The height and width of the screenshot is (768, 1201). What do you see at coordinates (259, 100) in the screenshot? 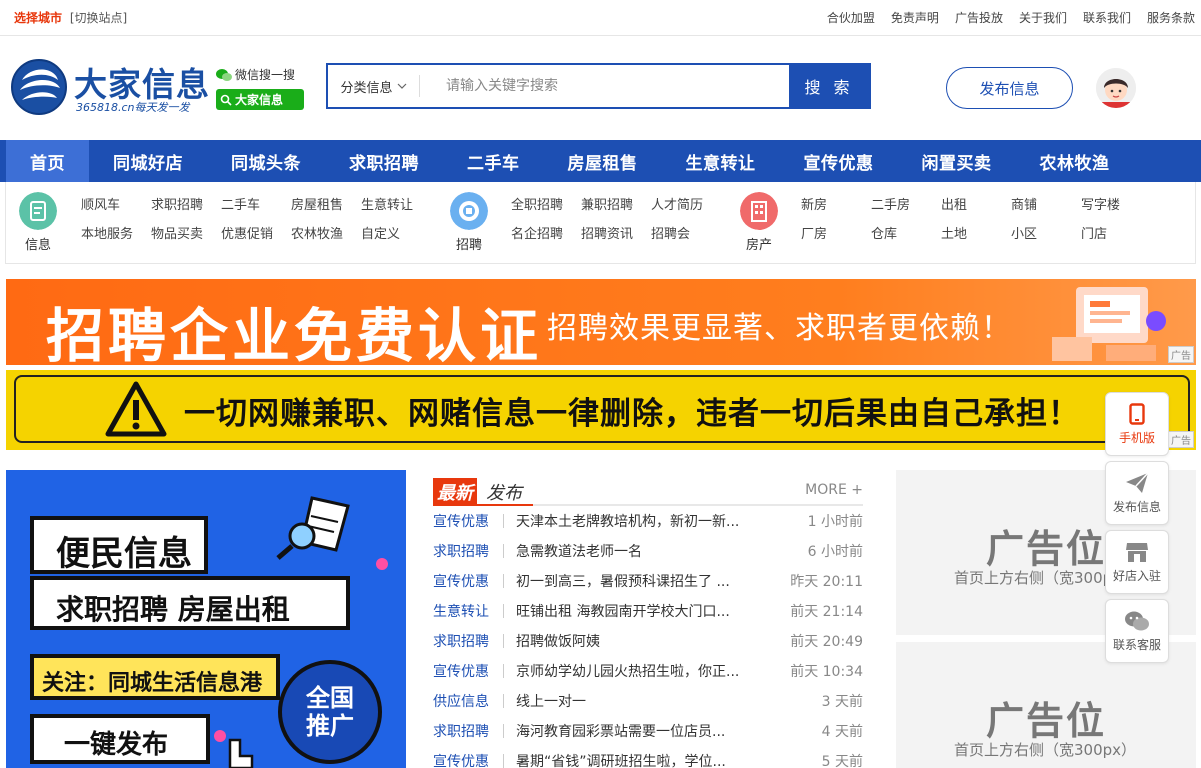
I see `wechat-badge-label: 大家信息` at bounding box center [259, 100].